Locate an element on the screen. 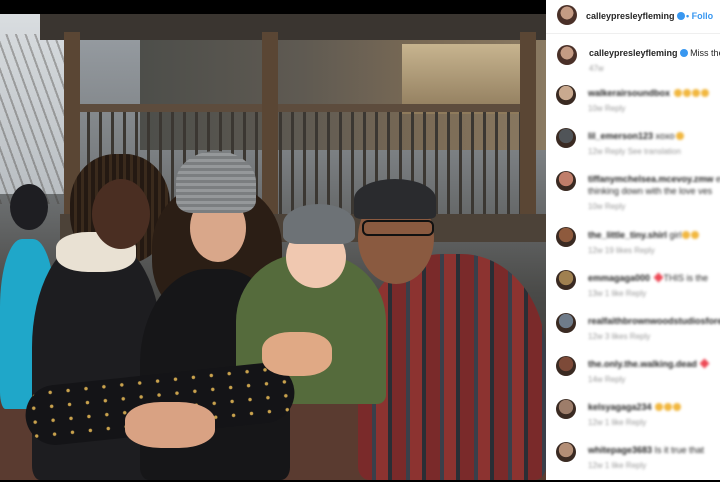  hand-on-child is located at coordinates (297, 354).